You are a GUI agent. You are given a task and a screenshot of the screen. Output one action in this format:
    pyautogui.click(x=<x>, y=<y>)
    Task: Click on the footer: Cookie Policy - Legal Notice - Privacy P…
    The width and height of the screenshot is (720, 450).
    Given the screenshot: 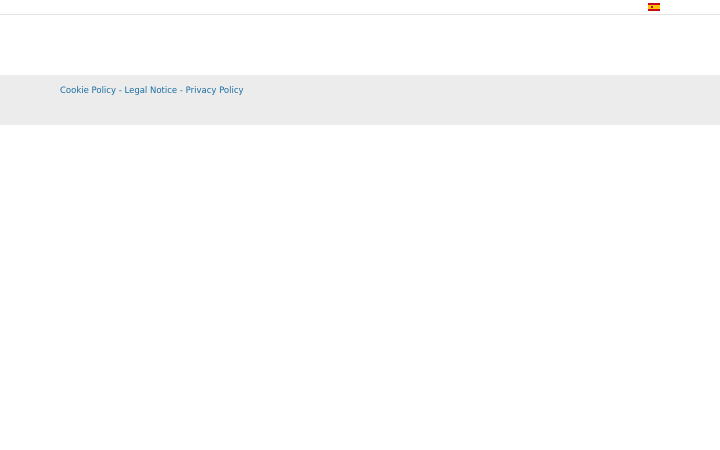 What is the action you would take?
    pyautogui.click(x=360, y=100)
    